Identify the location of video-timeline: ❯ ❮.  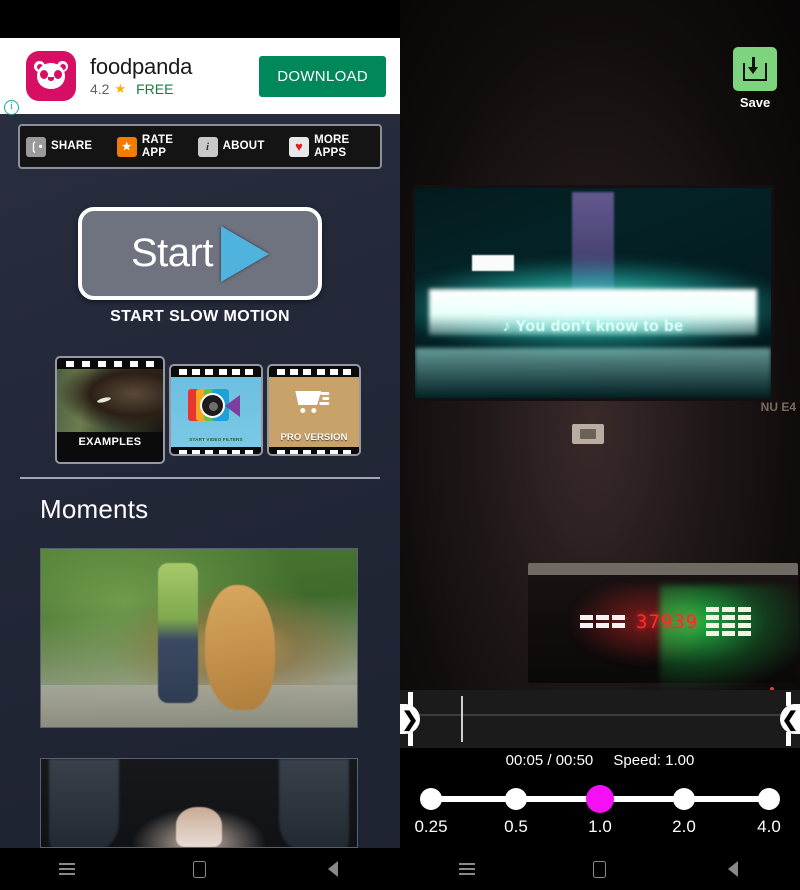
(600, 719).